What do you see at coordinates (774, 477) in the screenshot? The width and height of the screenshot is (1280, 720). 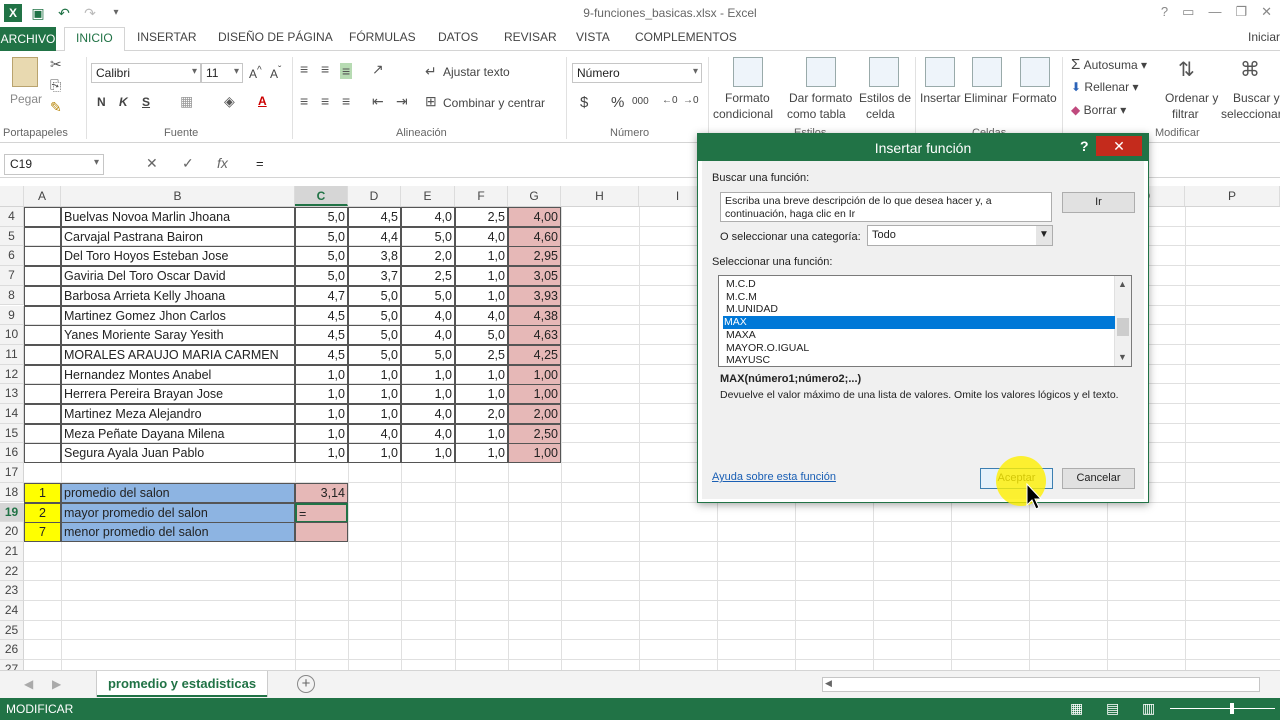 I see `function-help-link: Ayuda sobre esta función` at bounding box center [774, 477].